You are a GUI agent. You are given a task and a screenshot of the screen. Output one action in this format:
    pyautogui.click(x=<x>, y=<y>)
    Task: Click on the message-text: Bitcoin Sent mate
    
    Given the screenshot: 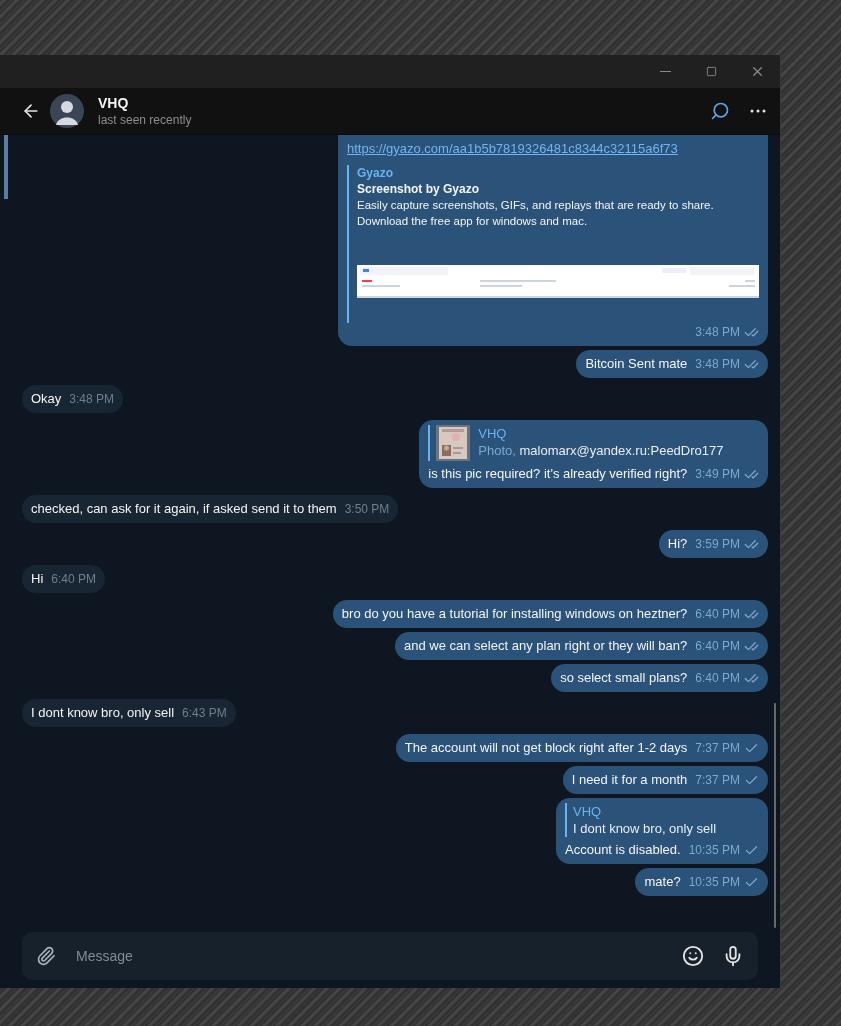 What is the action you would take?
    pyautogui.click(x=636, y=364)
    